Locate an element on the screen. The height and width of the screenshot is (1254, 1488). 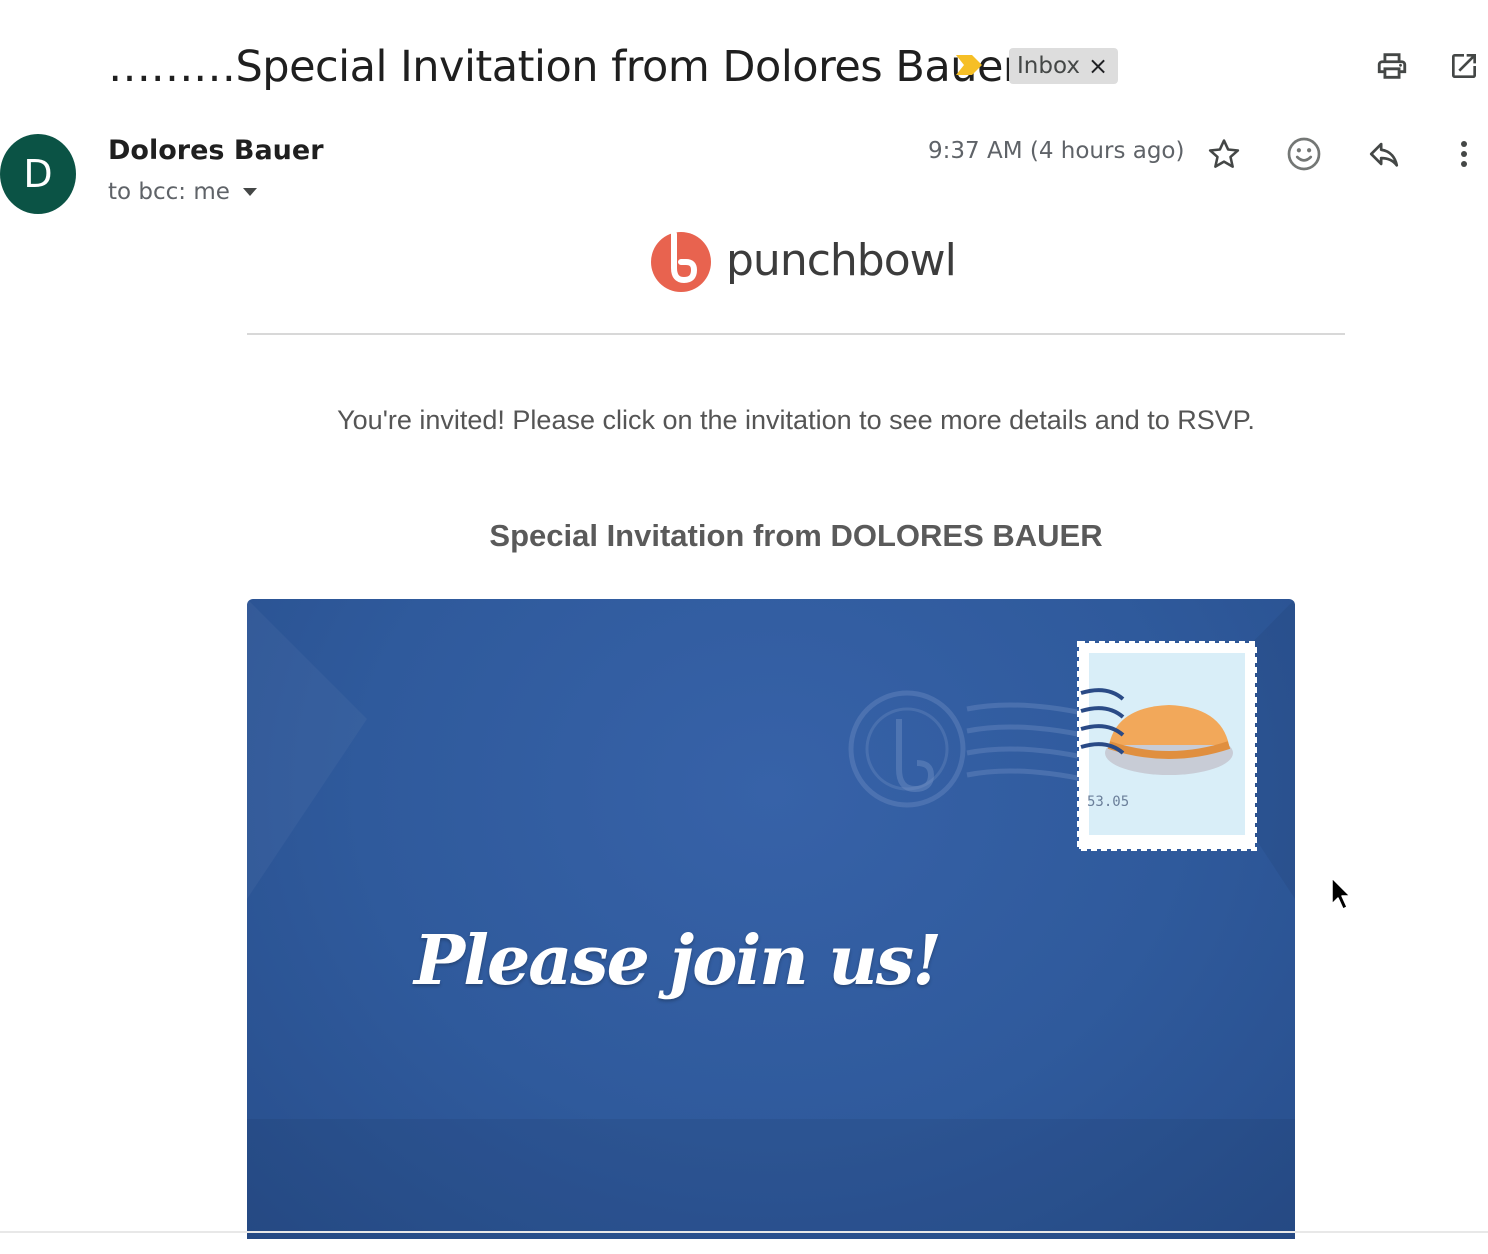
reply-icon is located at coordinates (1384, 154).